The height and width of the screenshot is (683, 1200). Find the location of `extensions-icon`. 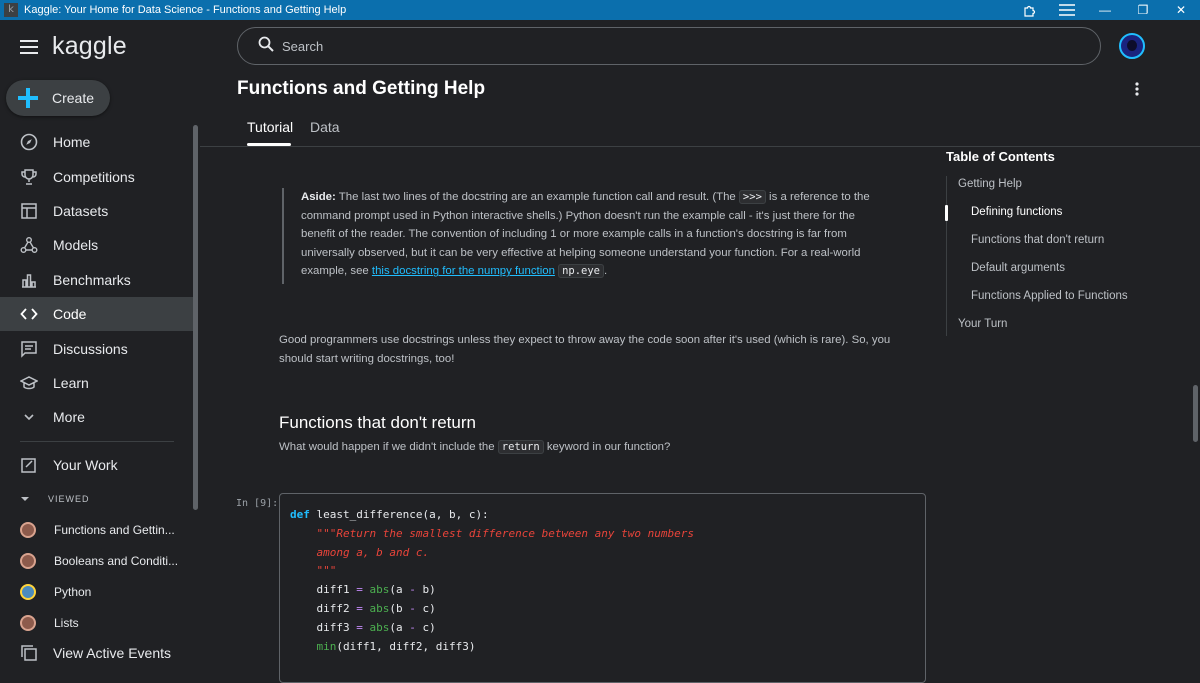

extensions-icon is located at coordinates (1029, 10).